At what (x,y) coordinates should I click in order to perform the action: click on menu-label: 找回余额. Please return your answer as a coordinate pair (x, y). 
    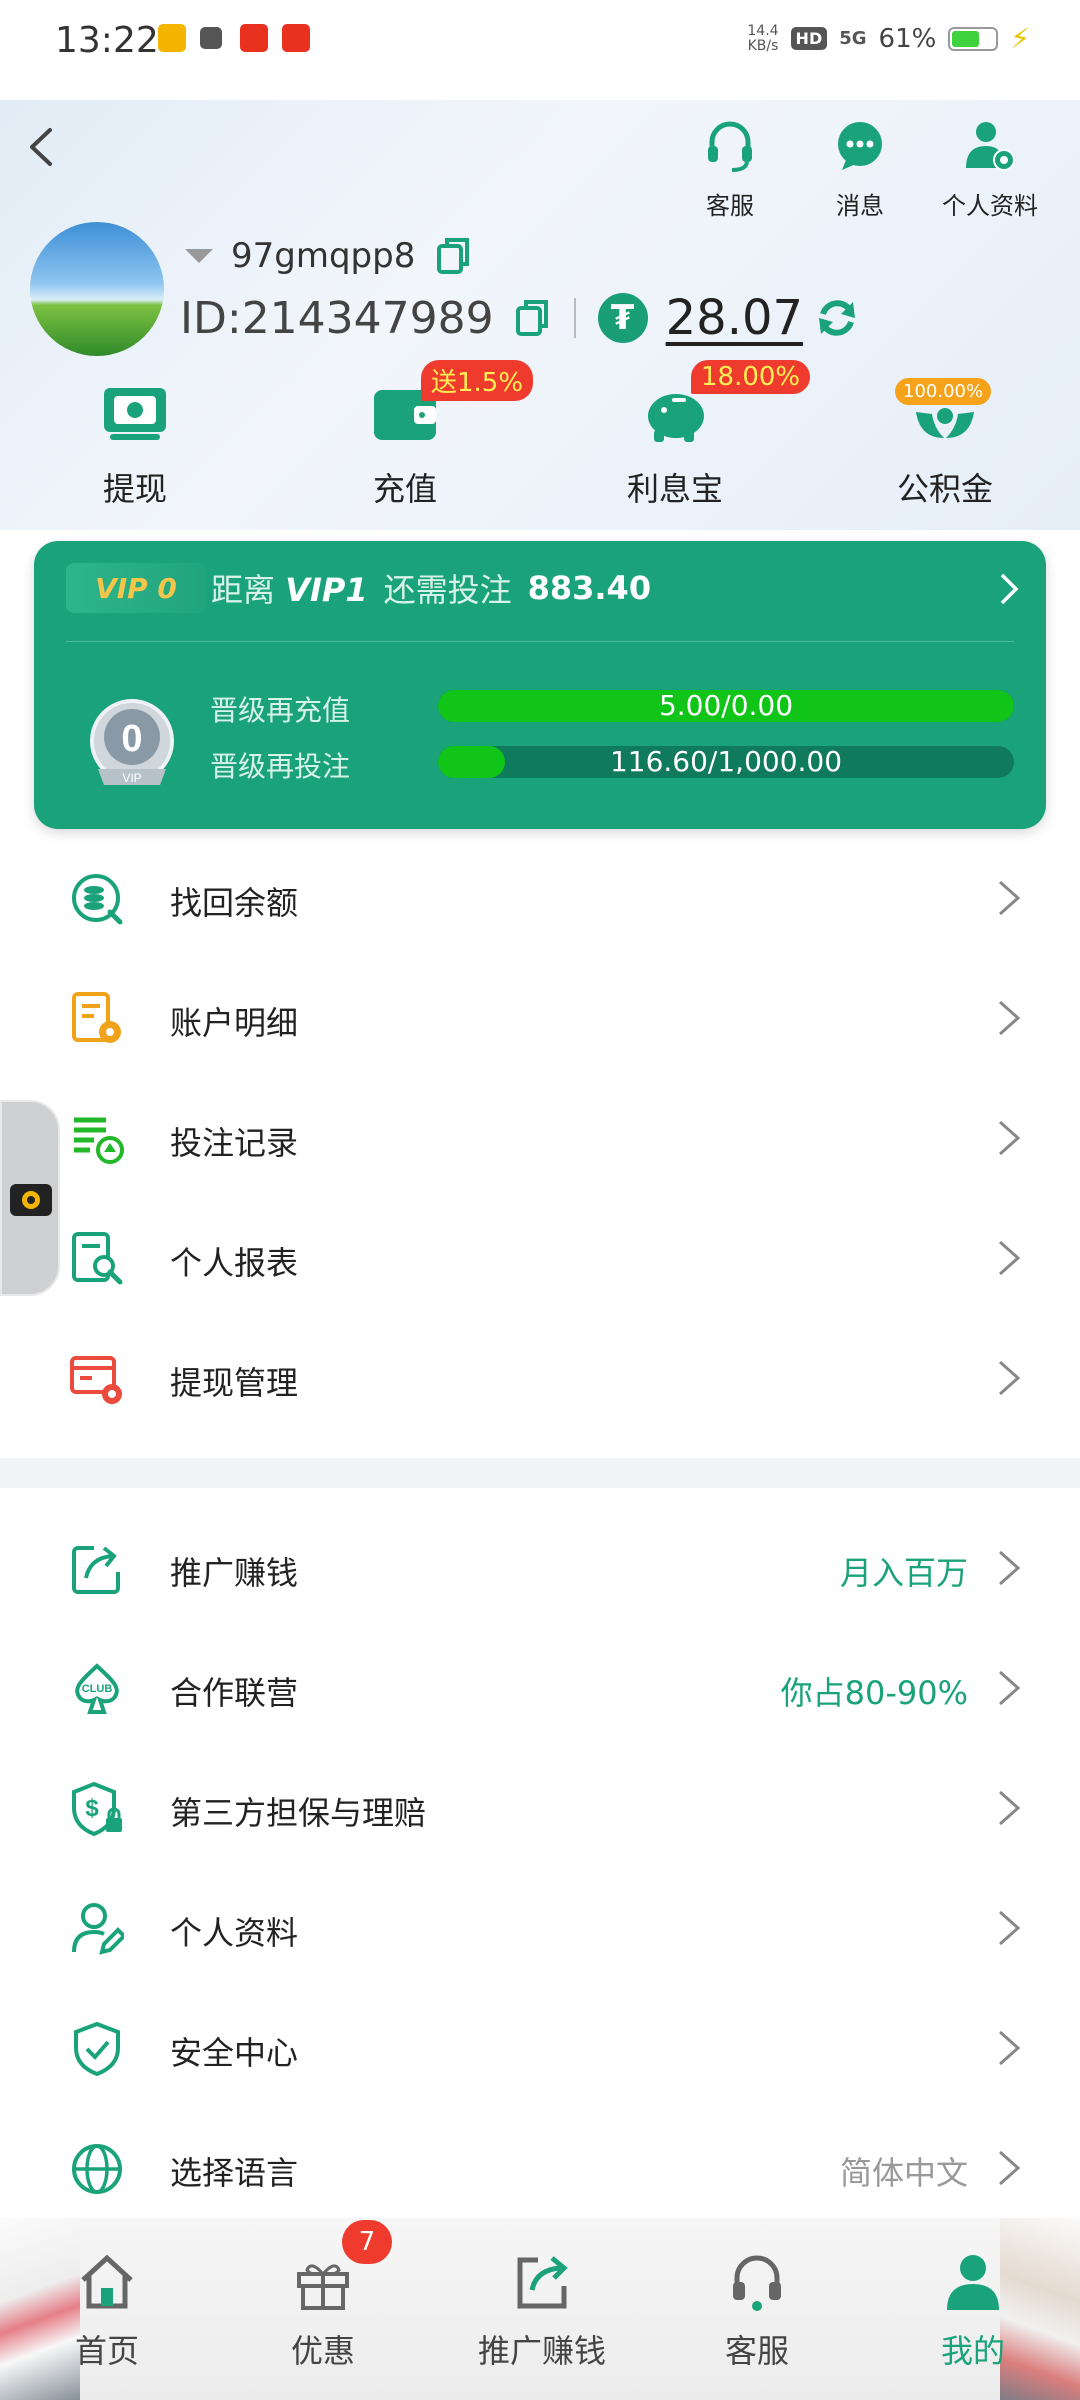
    Looking at the image, I should click on (234, 903).